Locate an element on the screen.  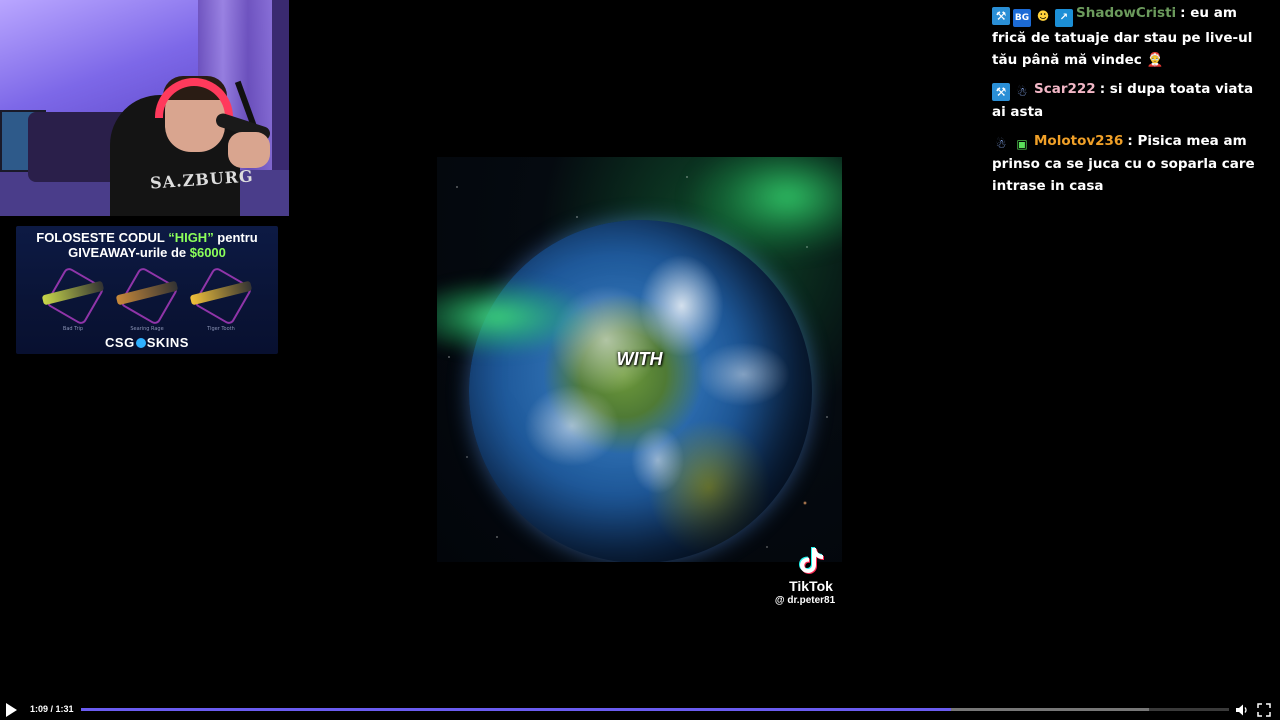
earth-clouds is located at coordinates (640, 391).